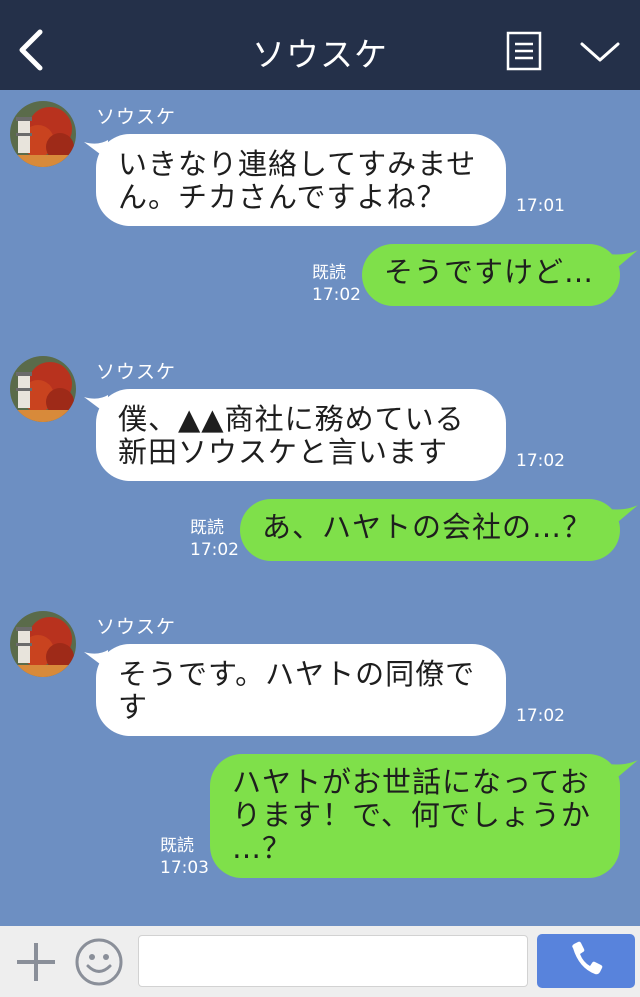 The image size is (640, 997). Describe the element at coordinates (333, 961) in the screenshot. I see `message-input` at that location.